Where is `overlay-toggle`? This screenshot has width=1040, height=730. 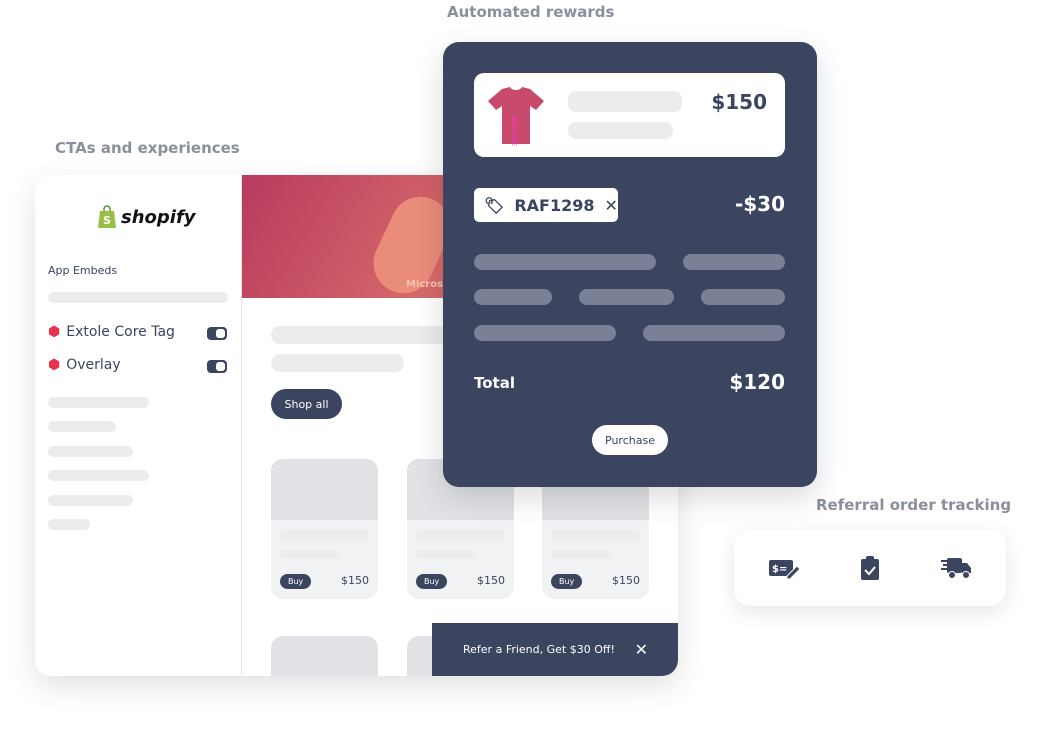 overlay-toggle is located at coordinates (217, 366).